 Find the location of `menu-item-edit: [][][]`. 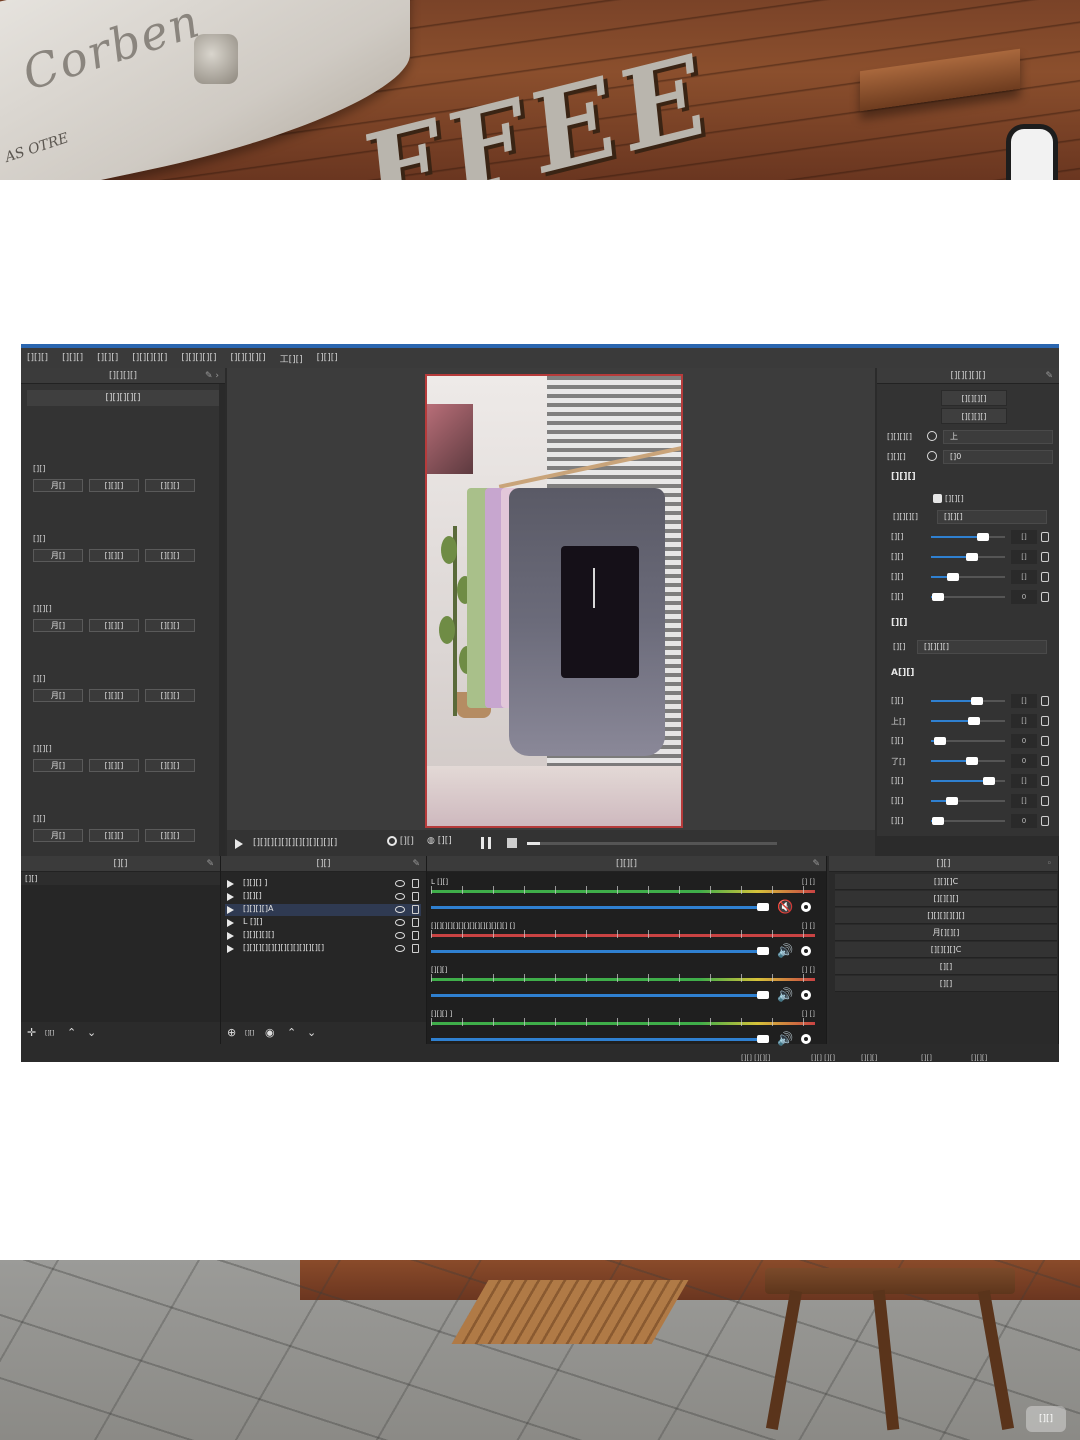

menu-item-edit: [][][] is located at coordinates (72, 358).